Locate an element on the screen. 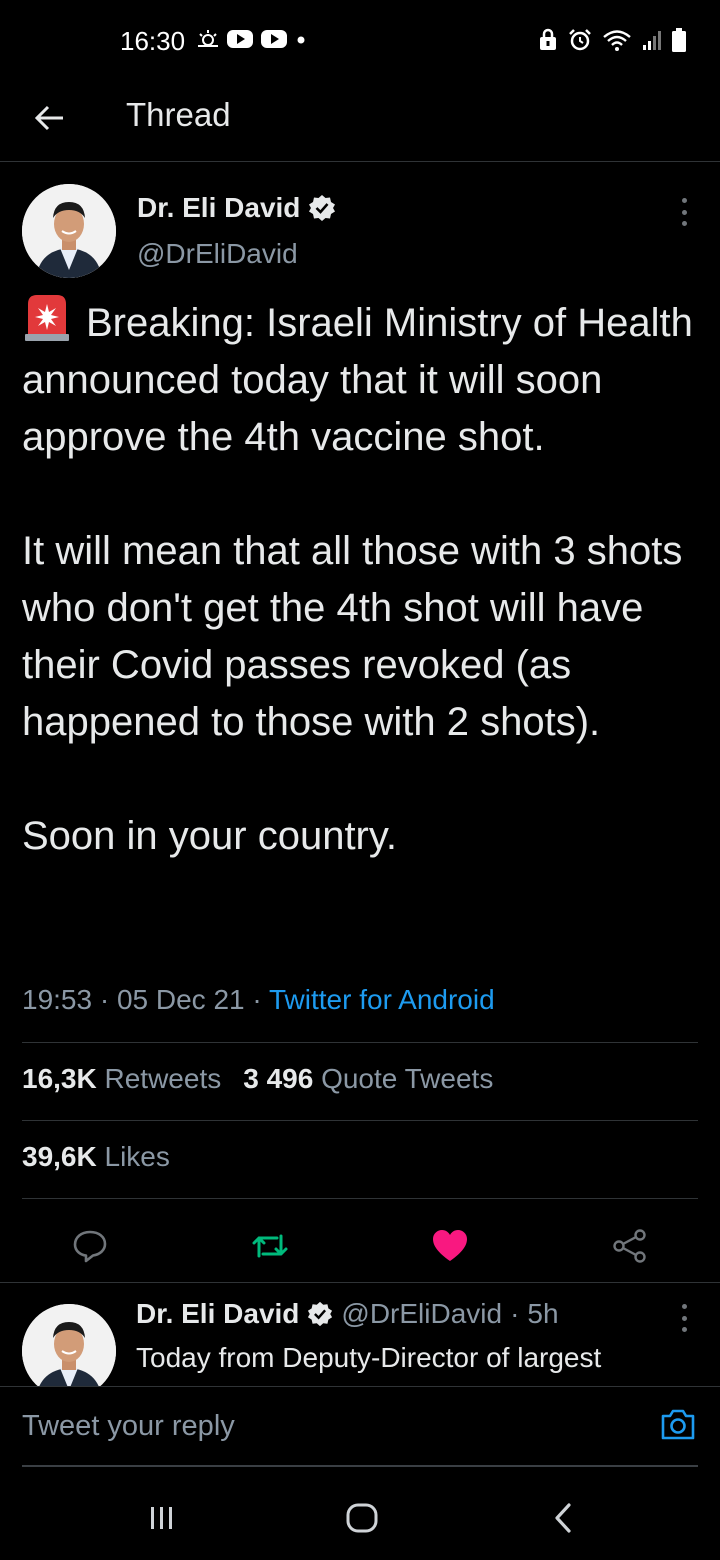  arrow-left-icon is located at coordinates (49, 118).